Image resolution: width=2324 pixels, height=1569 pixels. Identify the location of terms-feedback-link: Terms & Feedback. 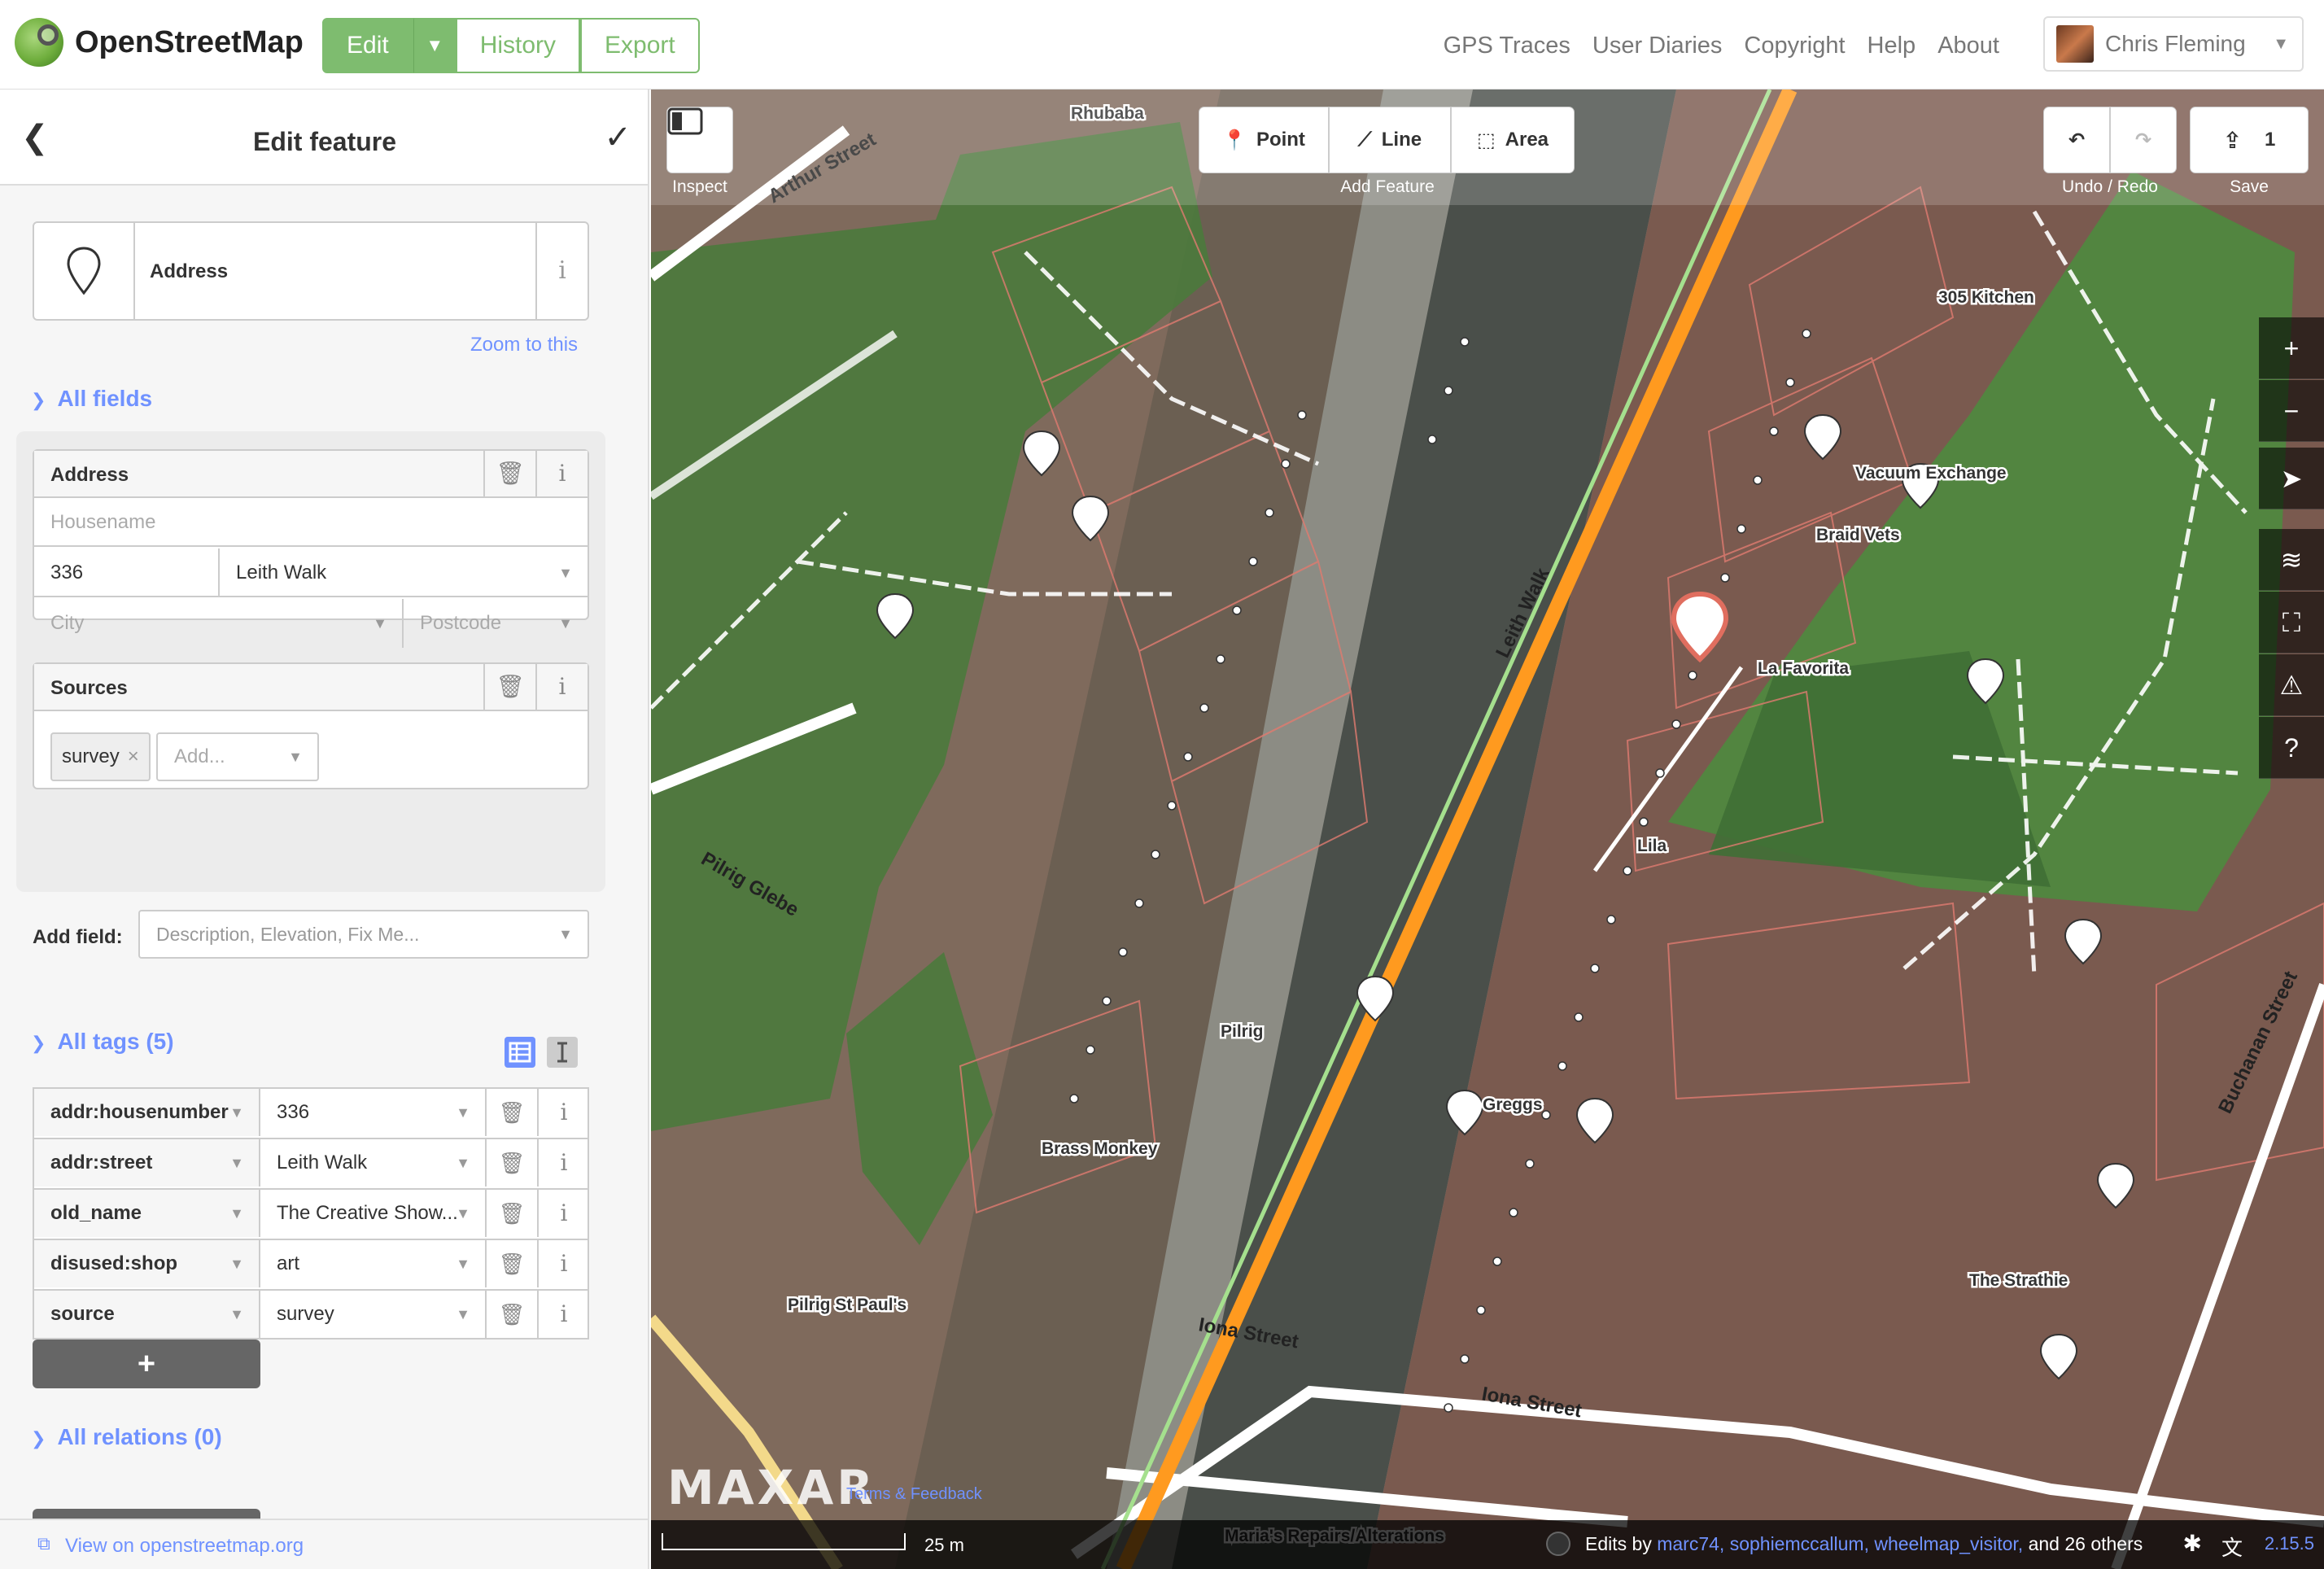
(914, 1494).